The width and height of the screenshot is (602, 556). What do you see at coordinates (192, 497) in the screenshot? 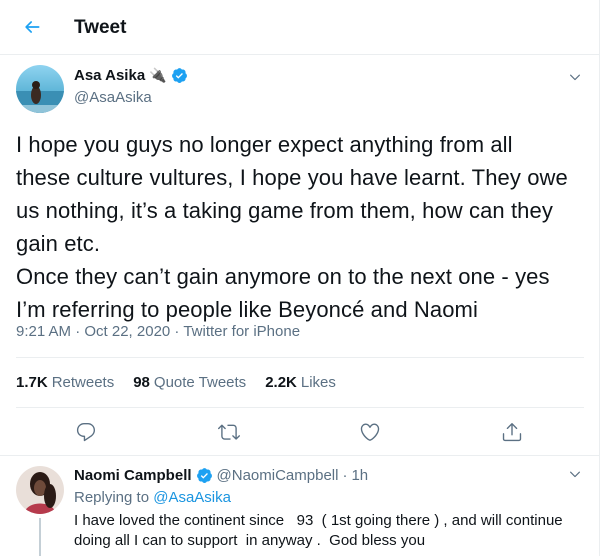
I see `replying-to-mention: @AsaAsika` at bounding box center [192, 497].